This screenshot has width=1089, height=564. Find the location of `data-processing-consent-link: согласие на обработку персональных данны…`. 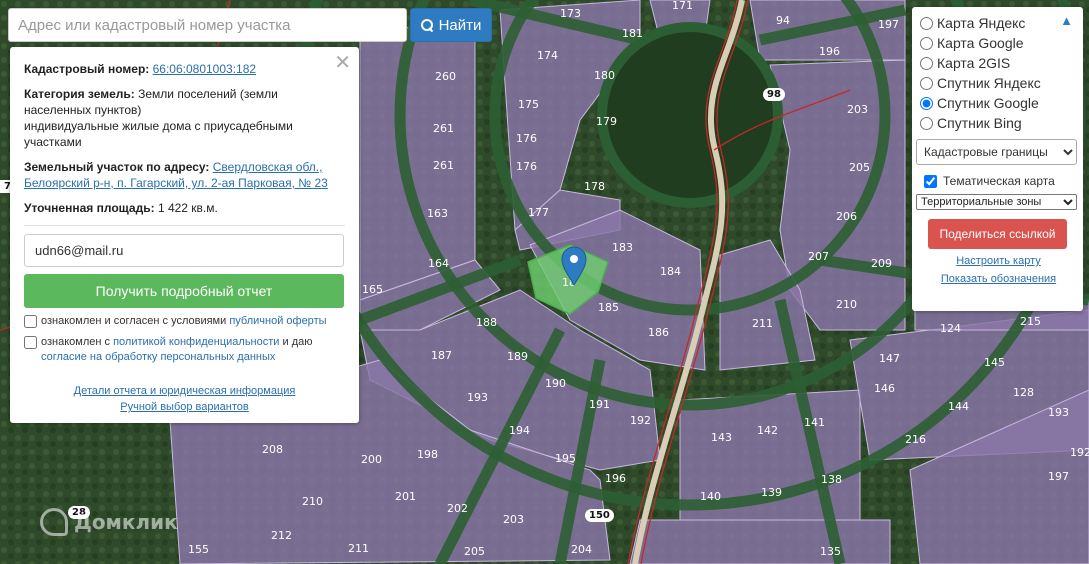

data-processing-consent-link: согласие на обработку персональных данны… is located at coordinates (158, 357).